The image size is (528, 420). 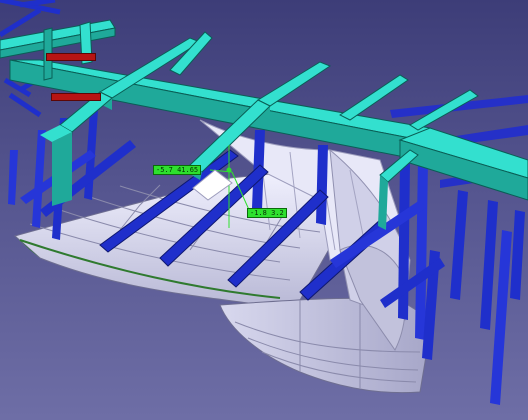 What do you see at coordinates (177, 170) in the screenshot?
I see `measurement-label-1: -5.7 41.65` at bounding box center [177, 170].